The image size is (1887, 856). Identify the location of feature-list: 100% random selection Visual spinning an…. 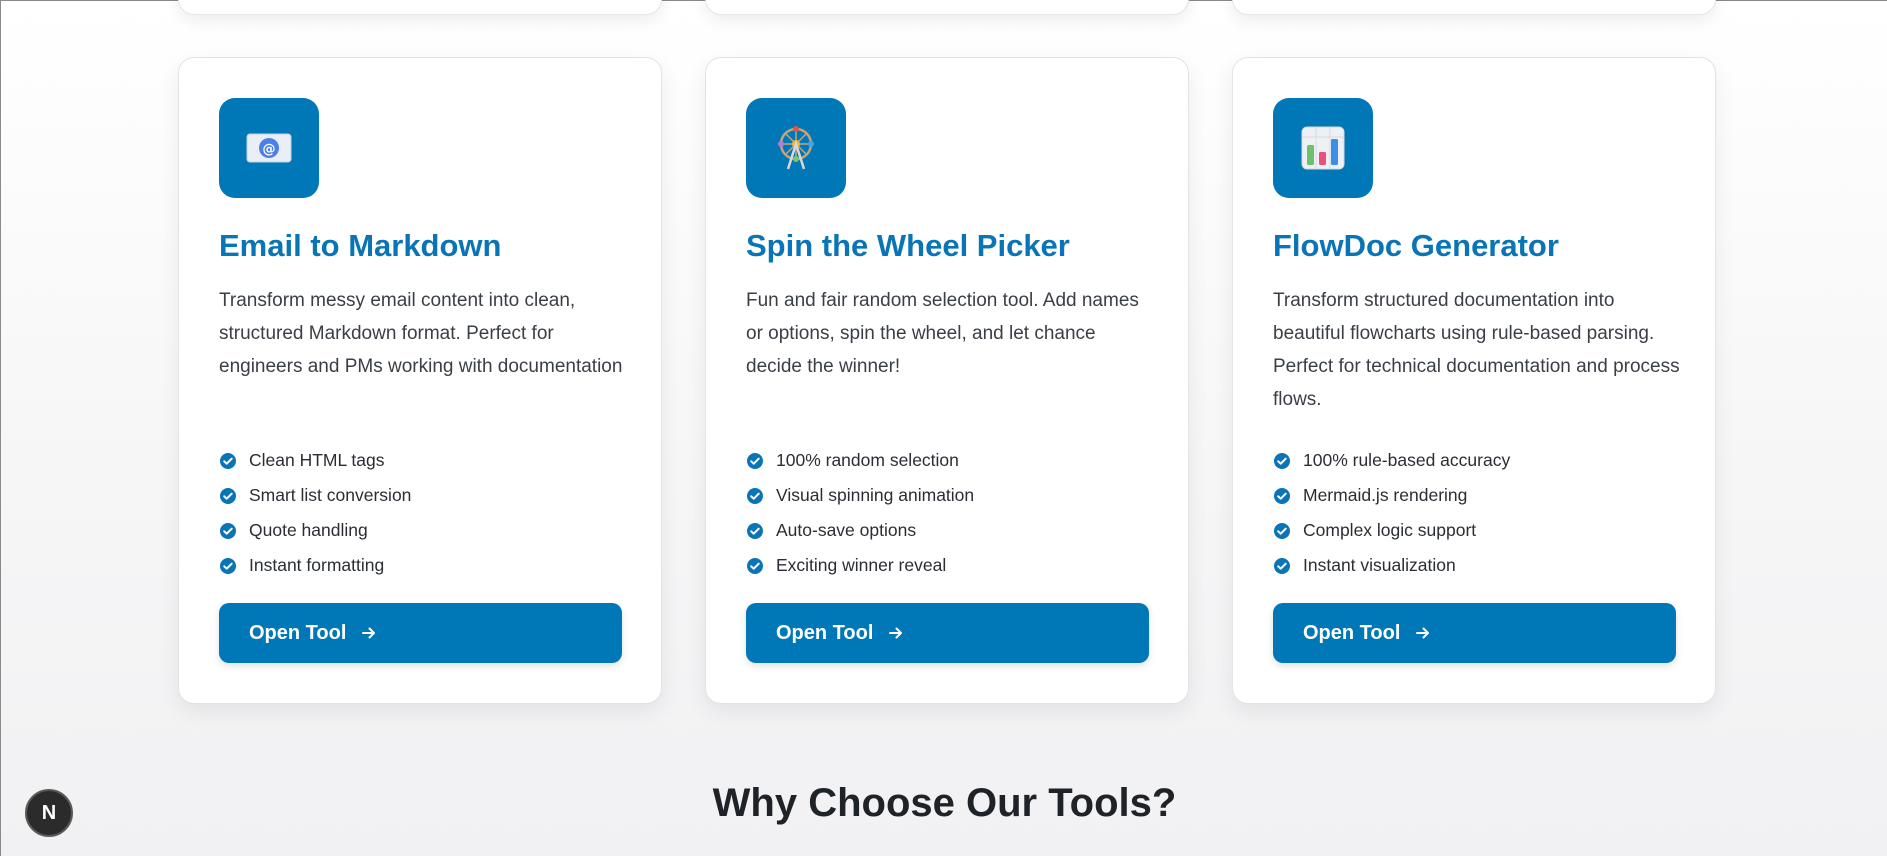
(860, 513).